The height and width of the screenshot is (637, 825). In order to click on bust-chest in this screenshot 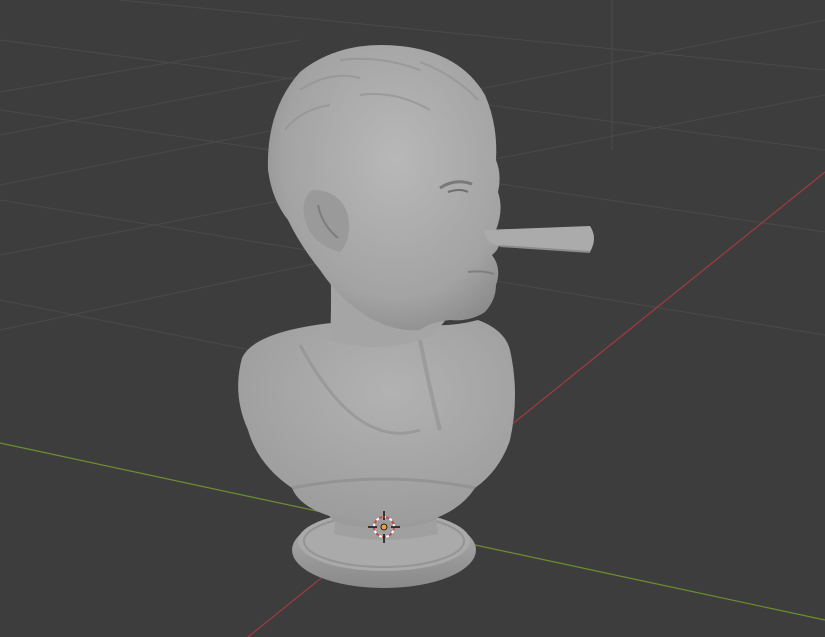, I will do `click(376, 422)`.